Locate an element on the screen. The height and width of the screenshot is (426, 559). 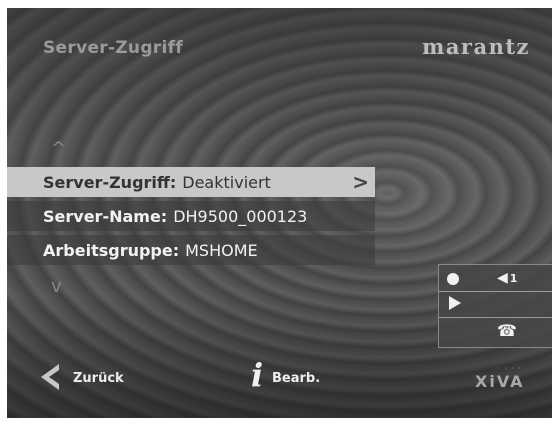
setting-label: Arbeitsgruppe: is located at coordinates (111, 250).